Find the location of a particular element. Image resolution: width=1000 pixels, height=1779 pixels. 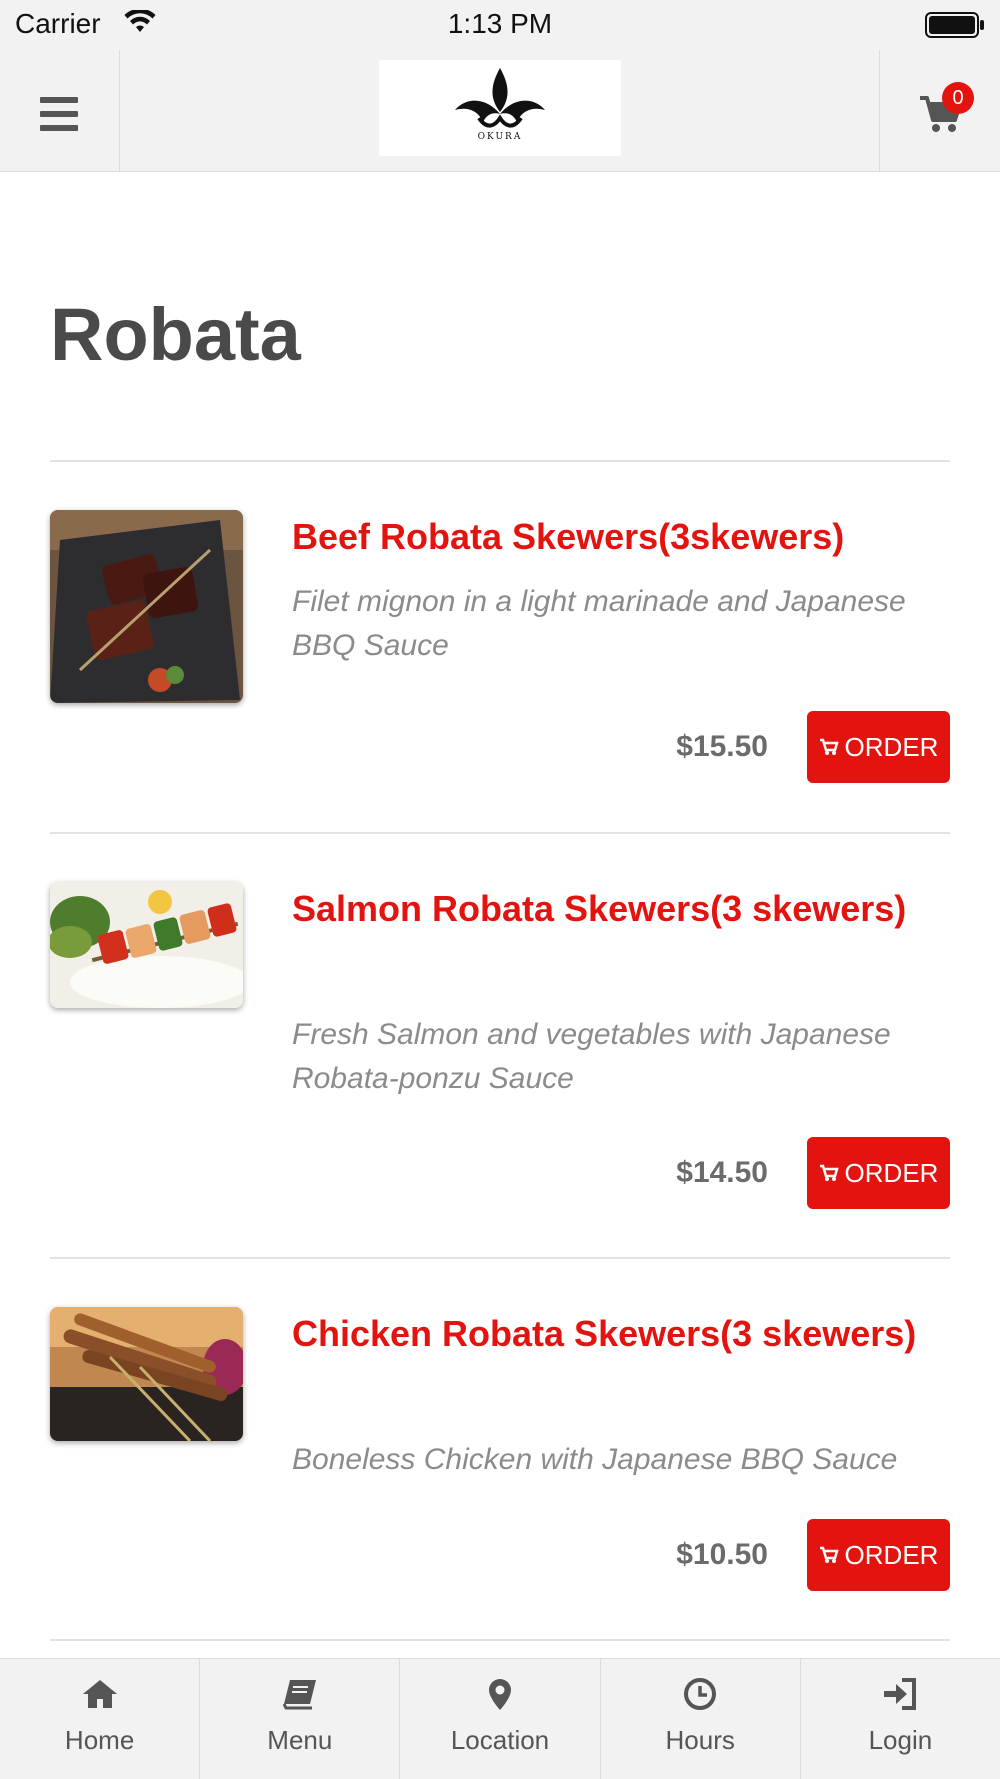

item-price: $14.50 is located at coordinates (722, 1172).